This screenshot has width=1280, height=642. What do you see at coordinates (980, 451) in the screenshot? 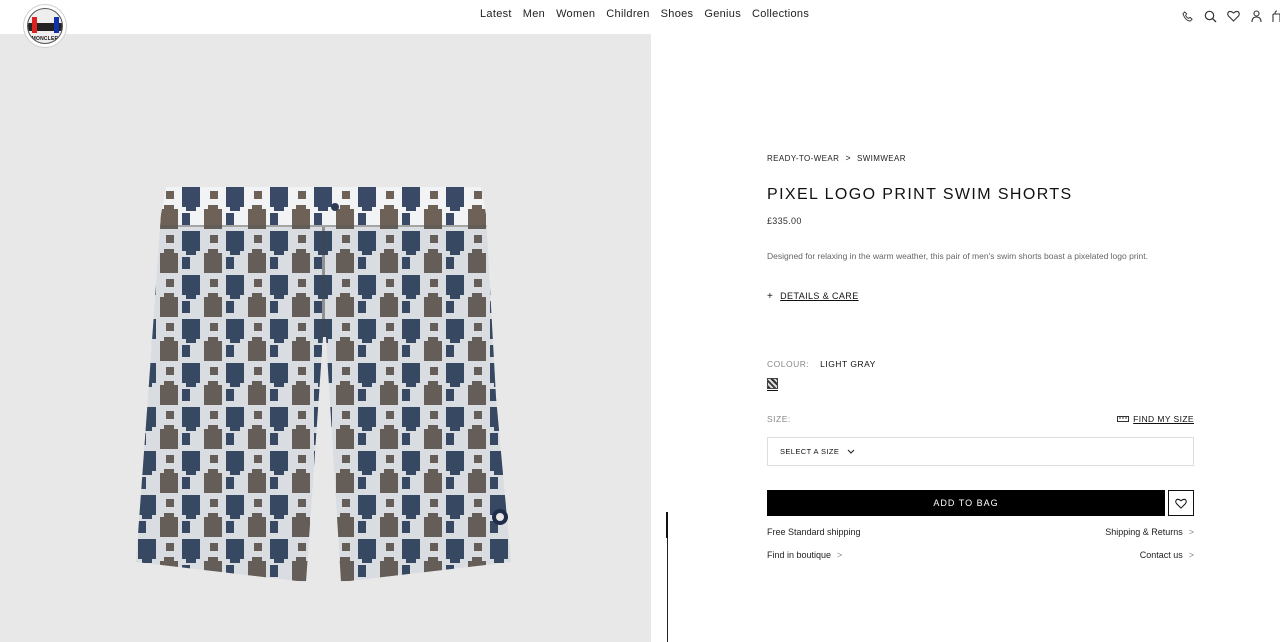
I see `size-select: SELECT A SIZE` at bounding box center [980, 451].